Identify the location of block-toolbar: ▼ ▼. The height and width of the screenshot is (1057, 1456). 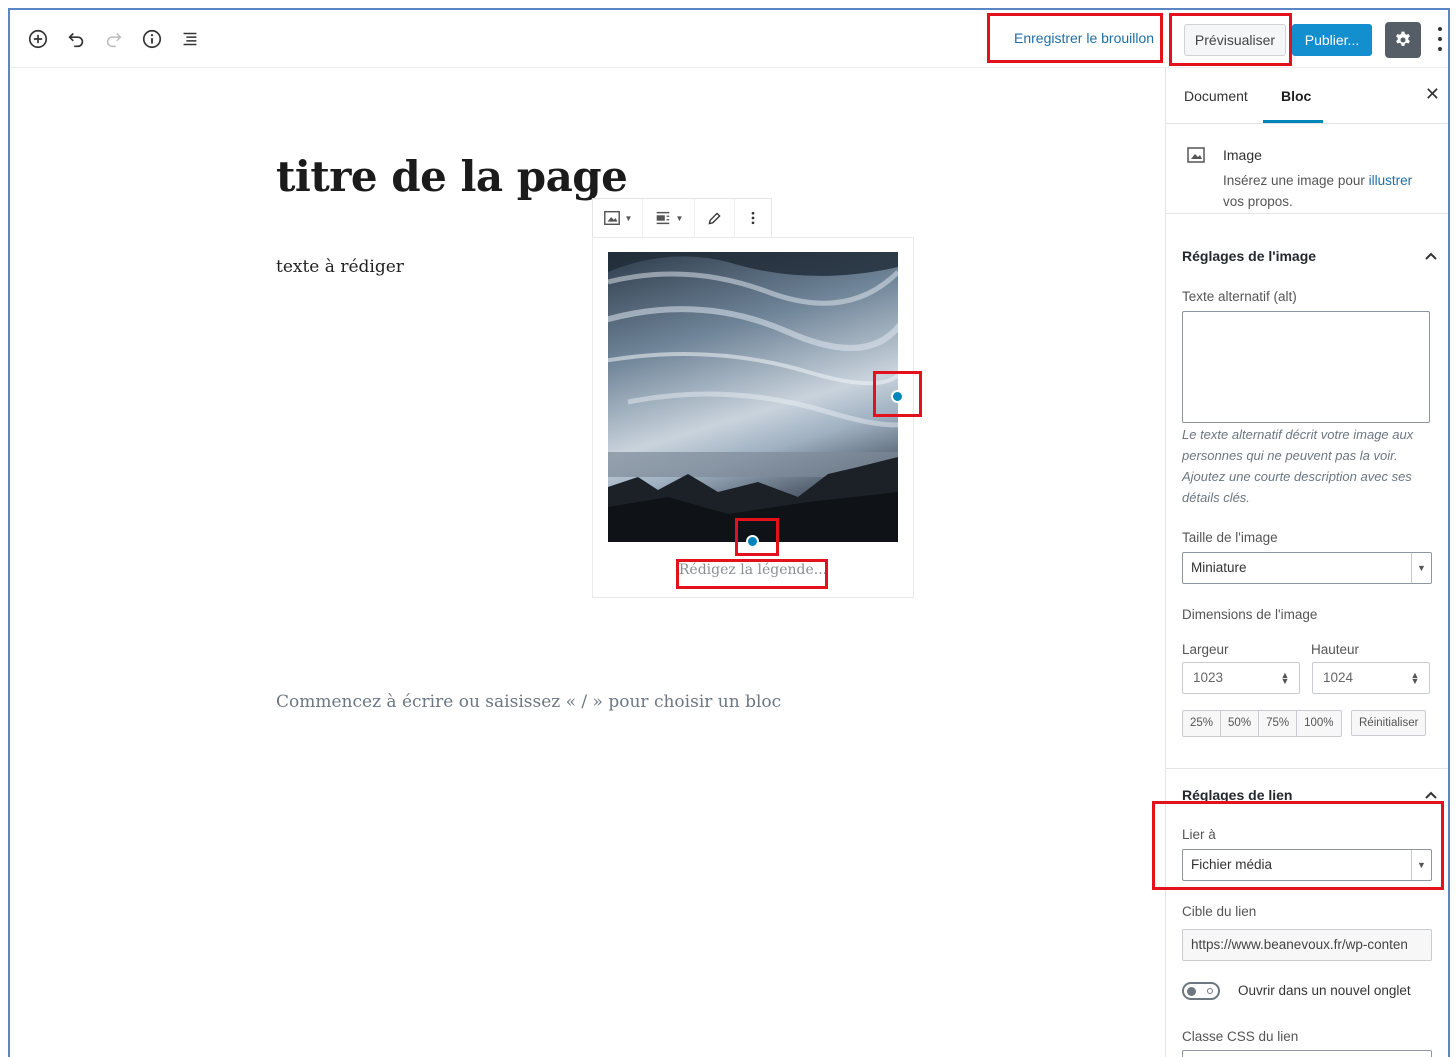
(682, 218).